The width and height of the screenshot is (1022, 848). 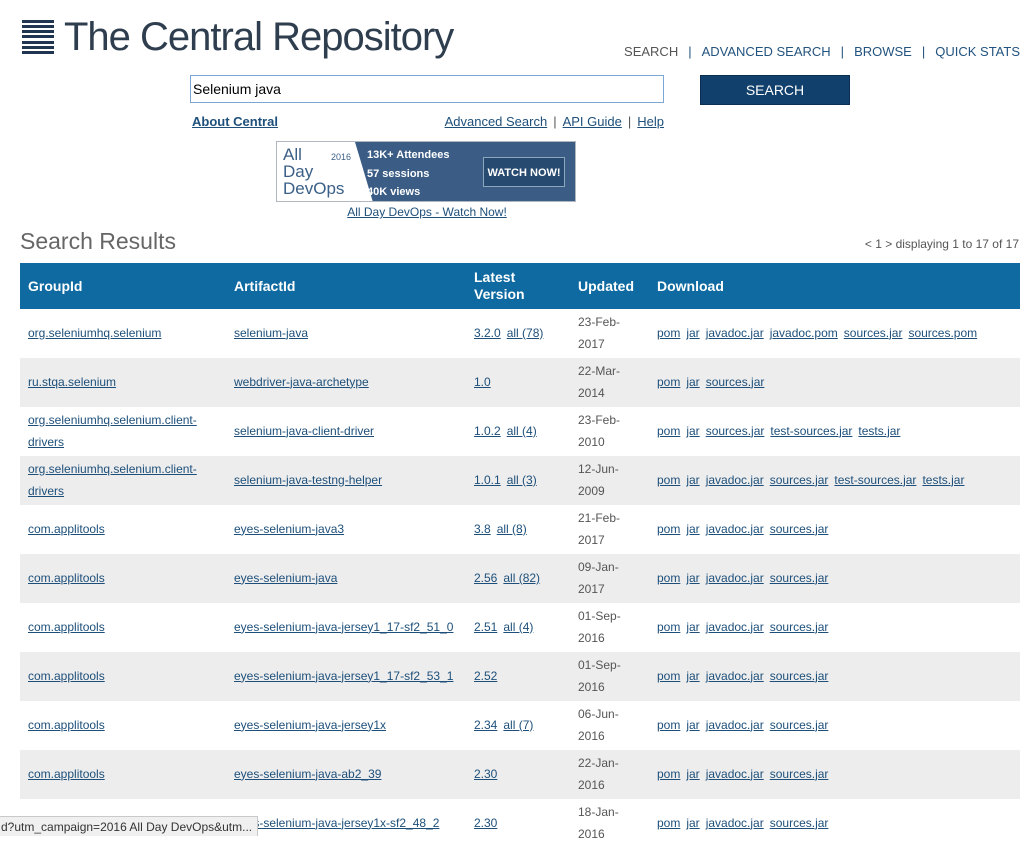 I want to click on artifactid-link: selenium-java-testng-helper, so click(x=308, y=480).